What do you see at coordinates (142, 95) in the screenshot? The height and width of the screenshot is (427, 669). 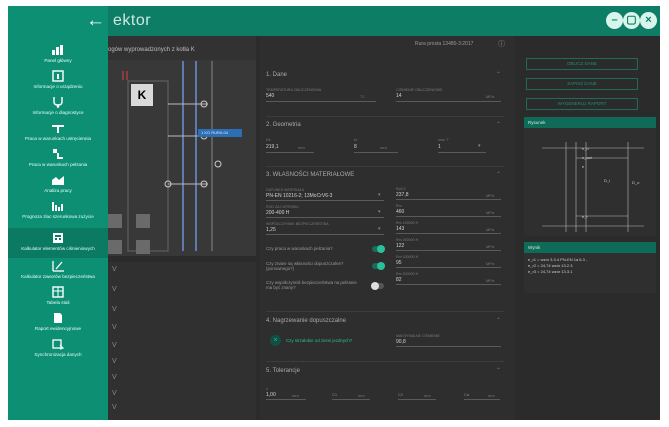 I see `boiler-box: K` at bounding box center [142, 95].